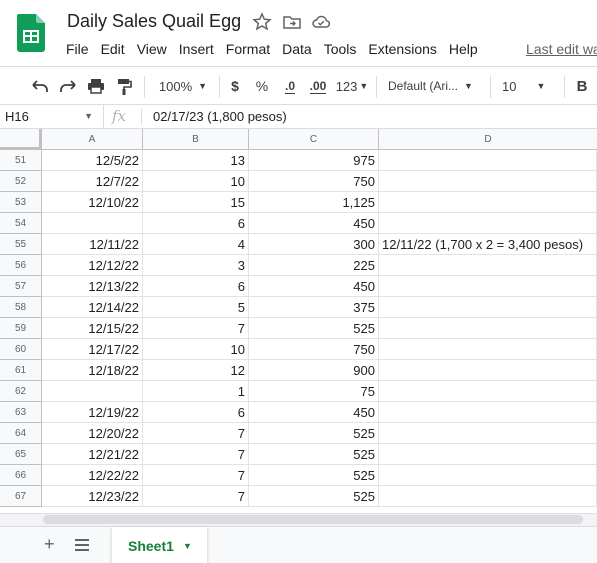 The height and width of the screenshot is (563, 597). I want to click on sheets-logo-icon, so click(31, 33).